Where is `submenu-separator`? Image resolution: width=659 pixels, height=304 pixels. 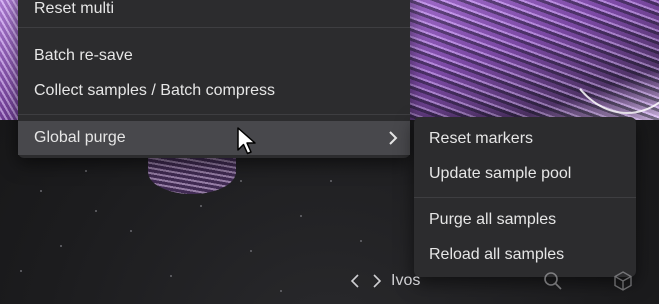 submenu-separator is located at coordinates (525, 197).